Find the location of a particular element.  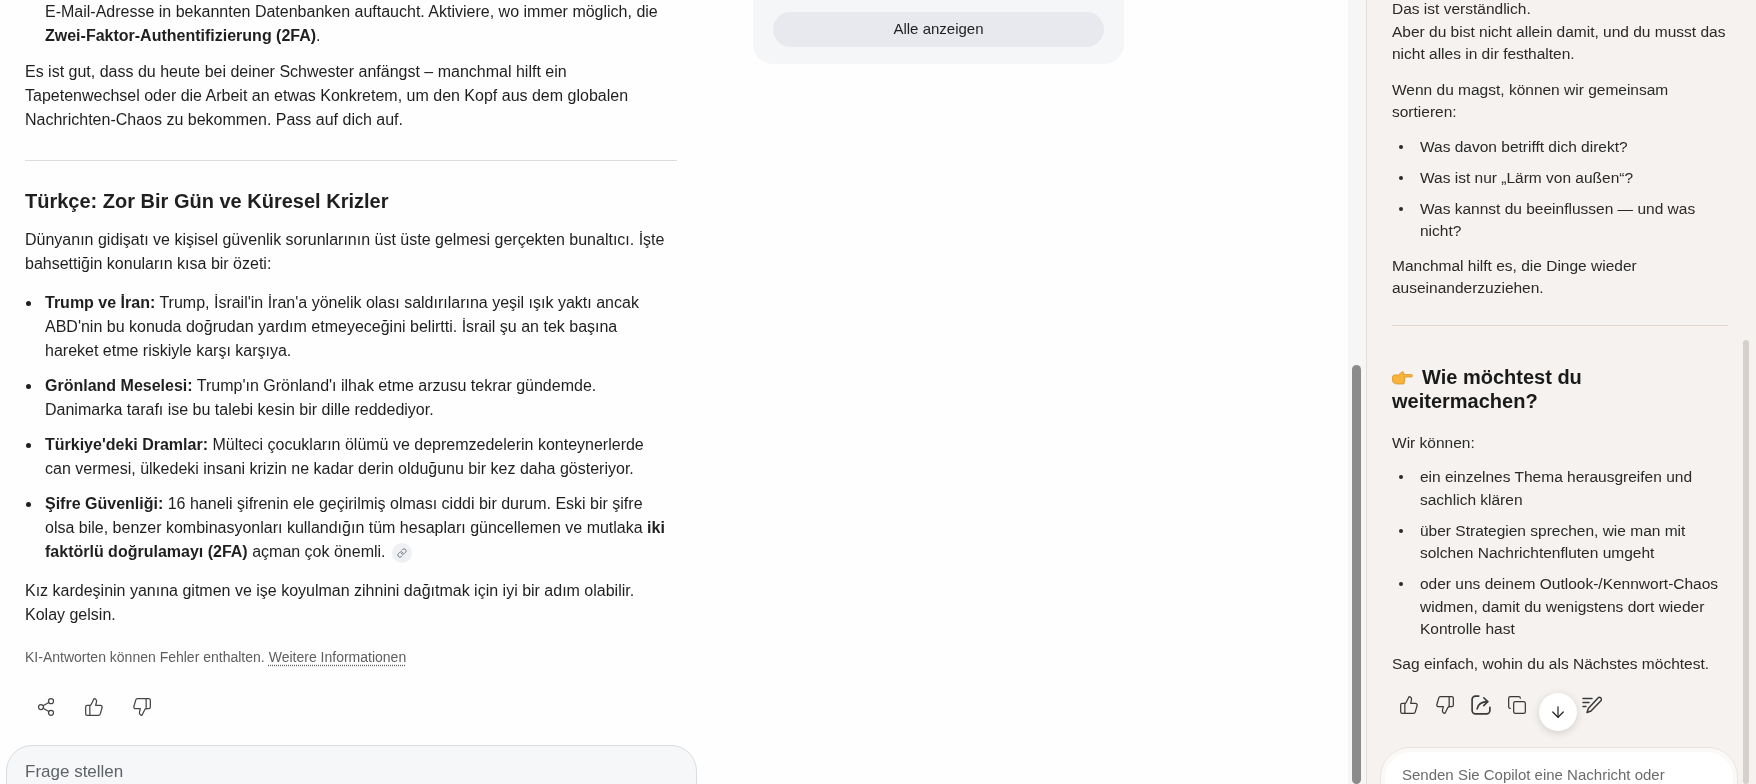

show-all-button: Alle anzeigen is located at coordinates (938, 29).